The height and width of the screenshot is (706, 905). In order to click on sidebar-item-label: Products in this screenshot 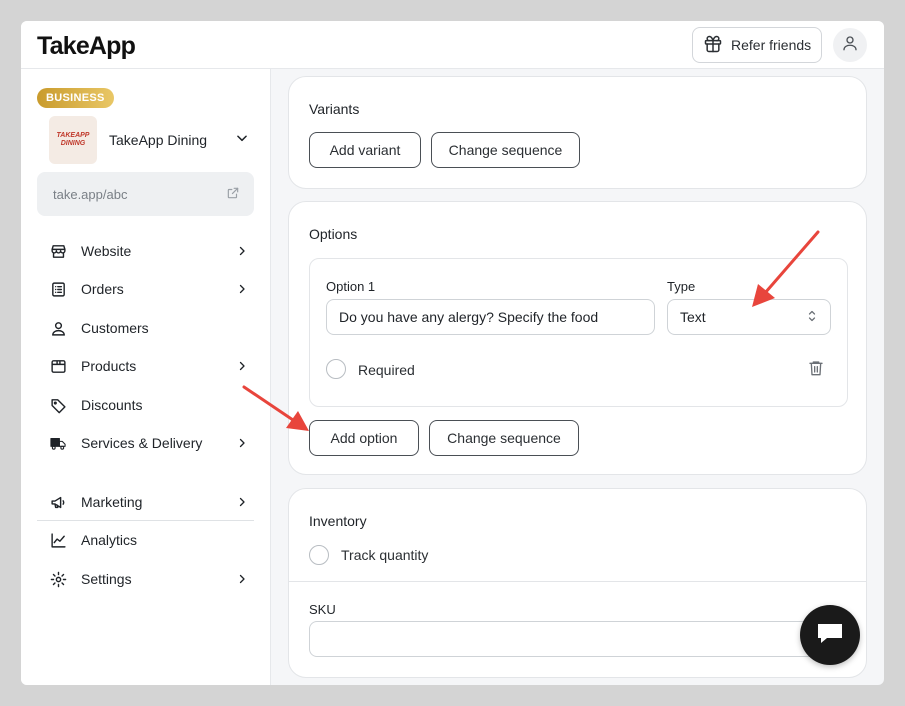, I will do `click(109, 366)`.